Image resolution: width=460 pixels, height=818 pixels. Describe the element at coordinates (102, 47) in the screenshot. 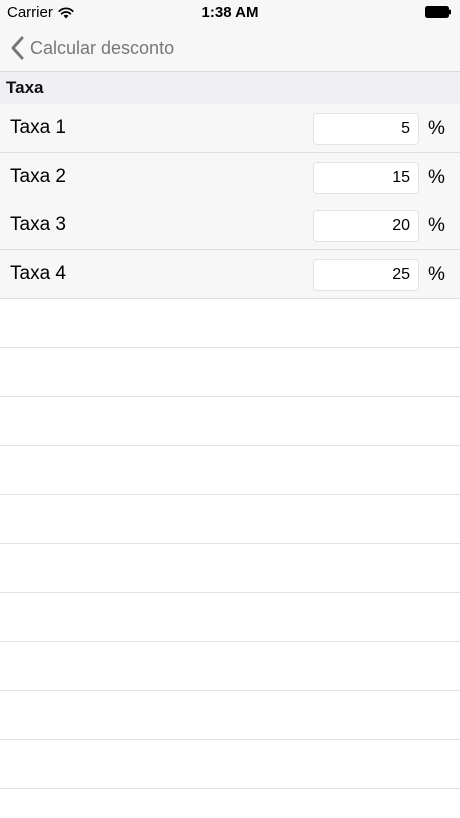

I see `back-button-label: Calcular desconto` at that location.